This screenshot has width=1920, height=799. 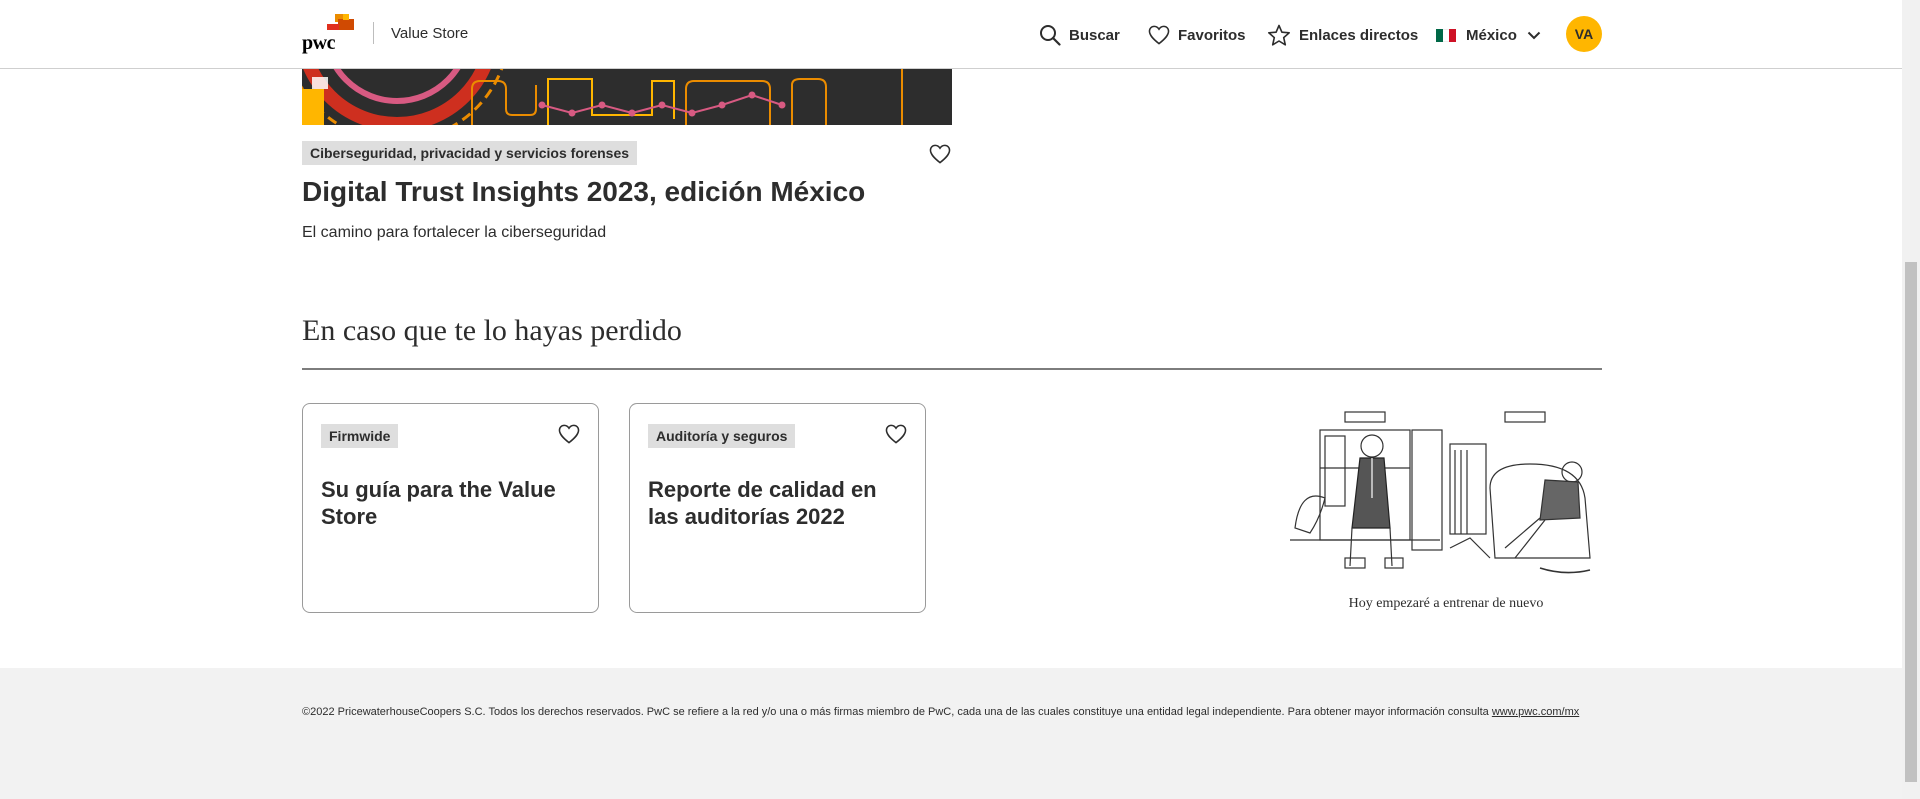 I want to click on page-scrollbar, so click(x=1911, y=399).